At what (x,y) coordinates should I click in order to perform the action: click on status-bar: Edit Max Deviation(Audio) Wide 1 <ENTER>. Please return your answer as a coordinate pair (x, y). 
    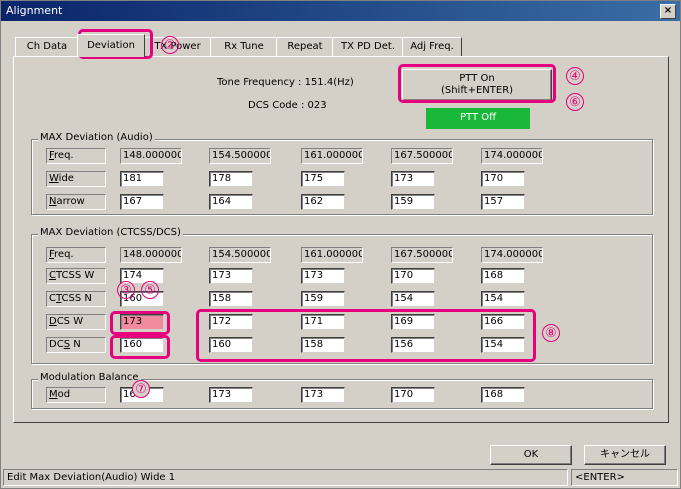
    Looking at the image, I should click on (340, 478).